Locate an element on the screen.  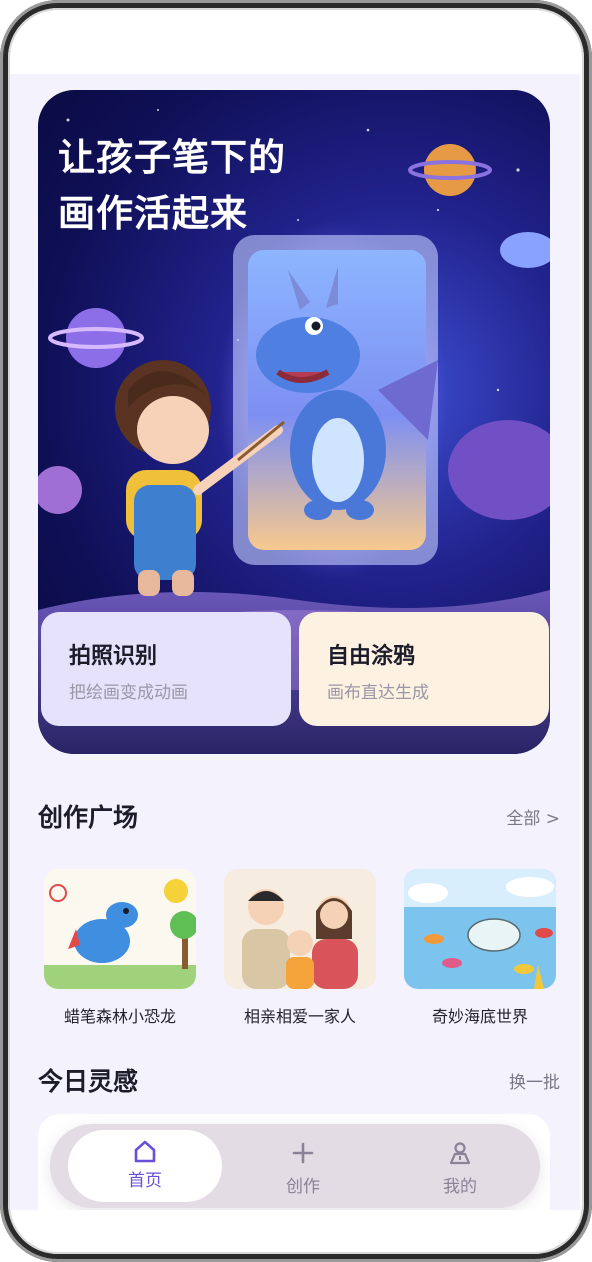
photo-recognize-card: 拍照识别 把绘画变成动画 is located at coordinates (166, 669).